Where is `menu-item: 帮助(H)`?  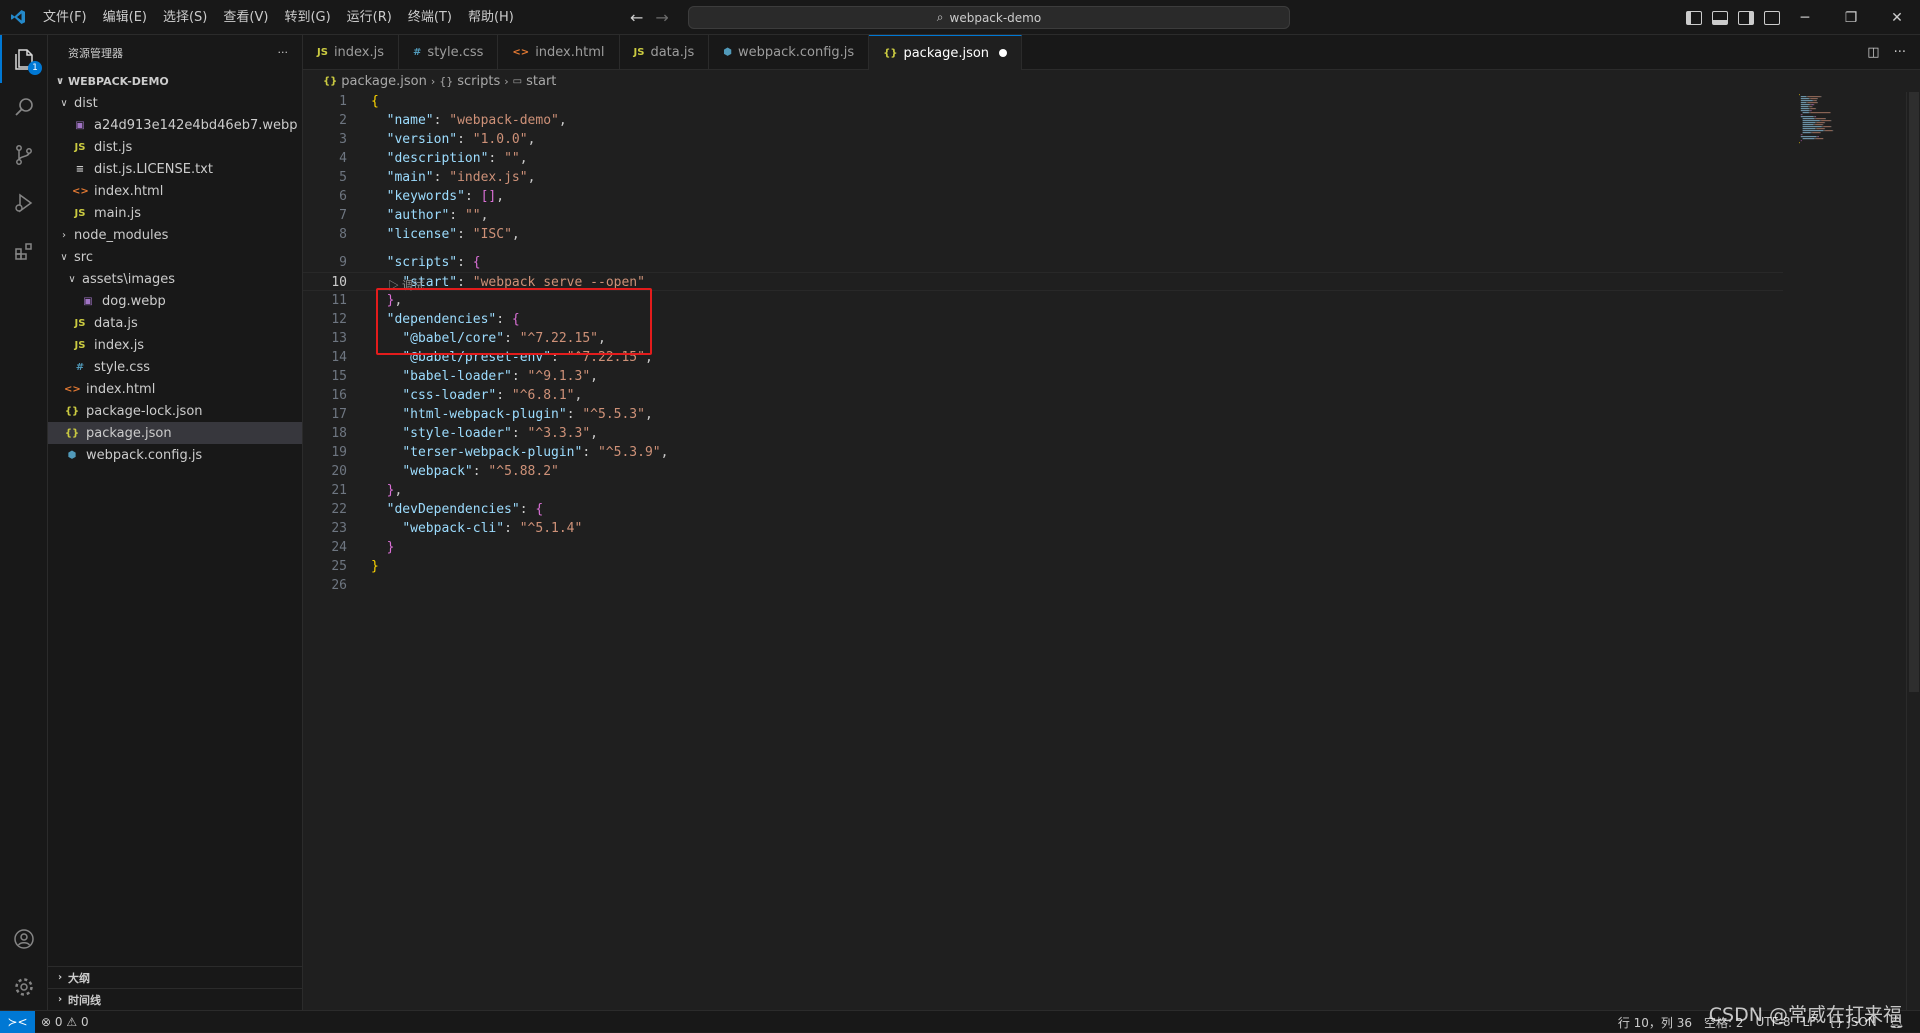
menu-item: 帮助(H) is located at coordinates (491, 17).